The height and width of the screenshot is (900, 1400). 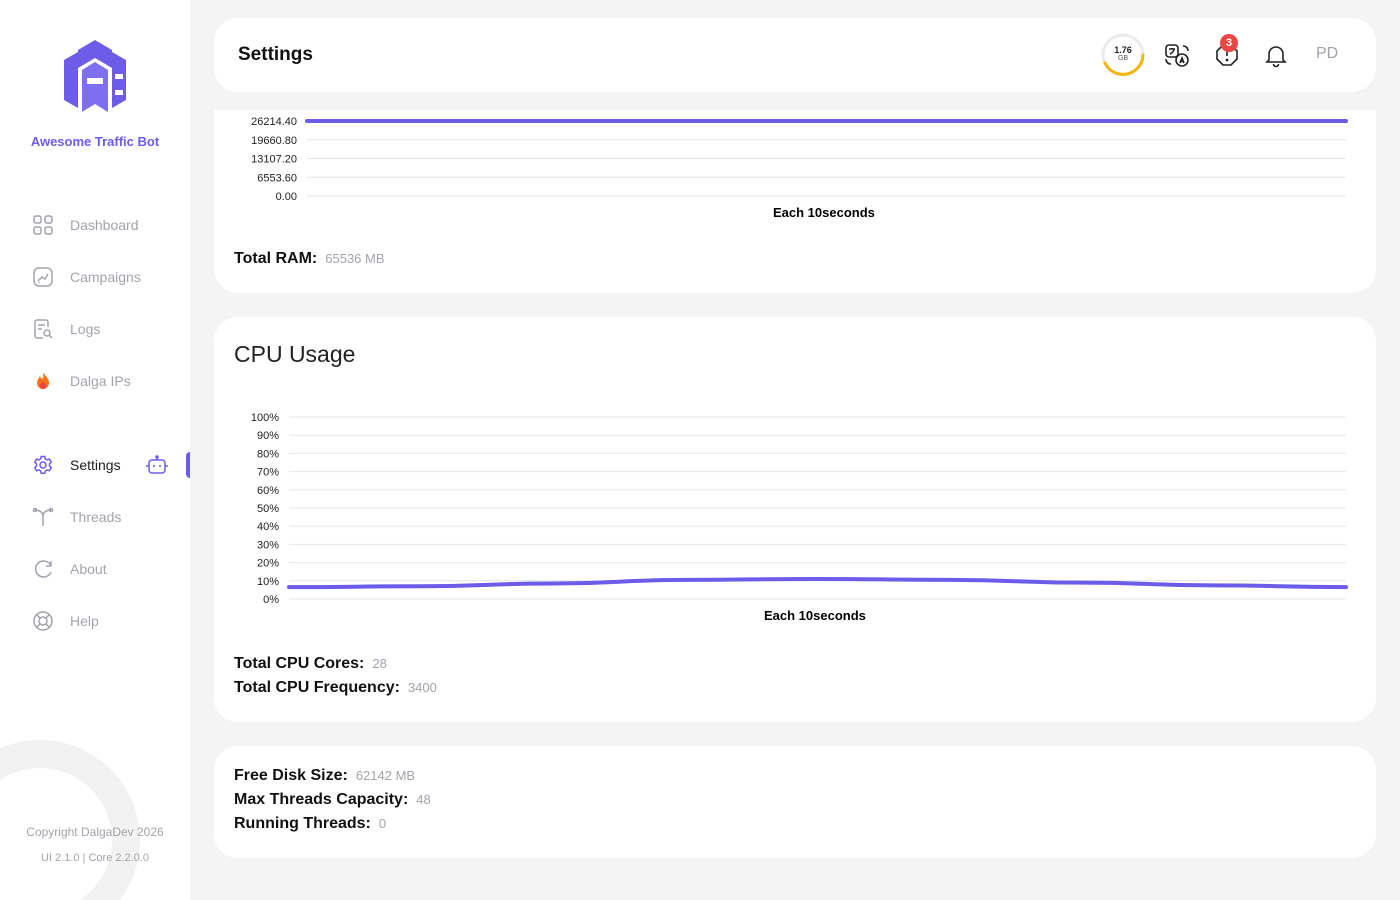 What do you see at coordinates (1123, 58) in the screenshot?
I see `ram-usage-unit: GB` at bounding box center [1123, 58].